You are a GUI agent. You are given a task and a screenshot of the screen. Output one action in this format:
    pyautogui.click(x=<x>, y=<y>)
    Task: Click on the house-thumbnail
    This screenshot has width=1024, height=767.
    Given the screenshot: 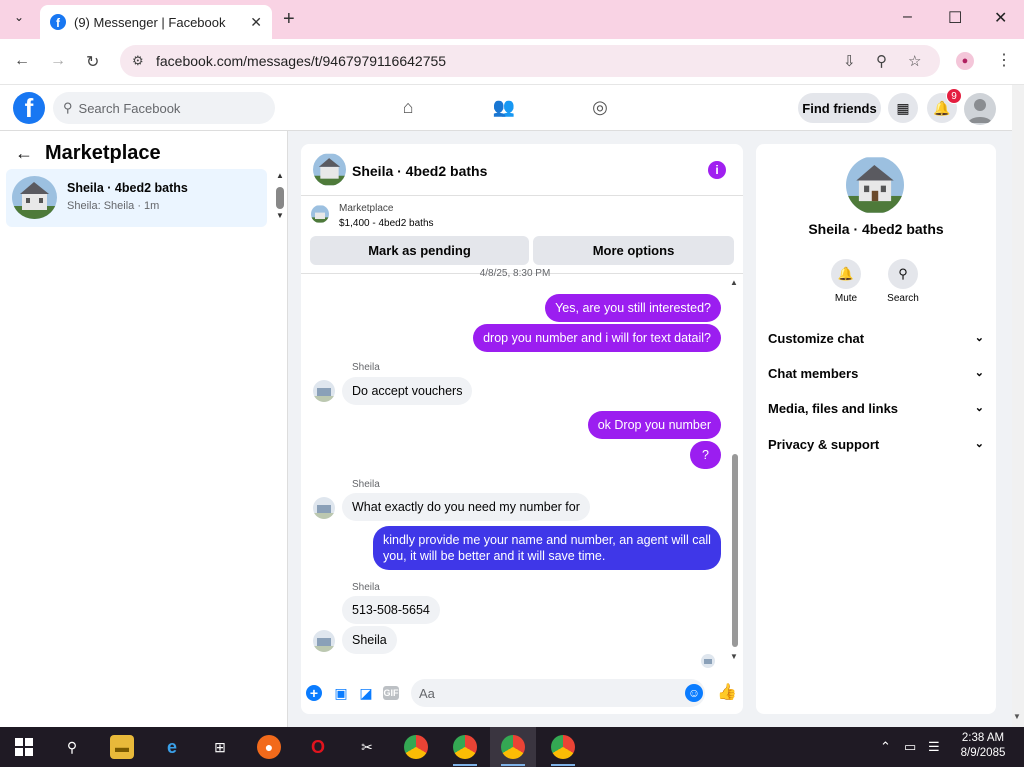 What is the action you would take?
    pyautogui.click(x=34, y=197)
    